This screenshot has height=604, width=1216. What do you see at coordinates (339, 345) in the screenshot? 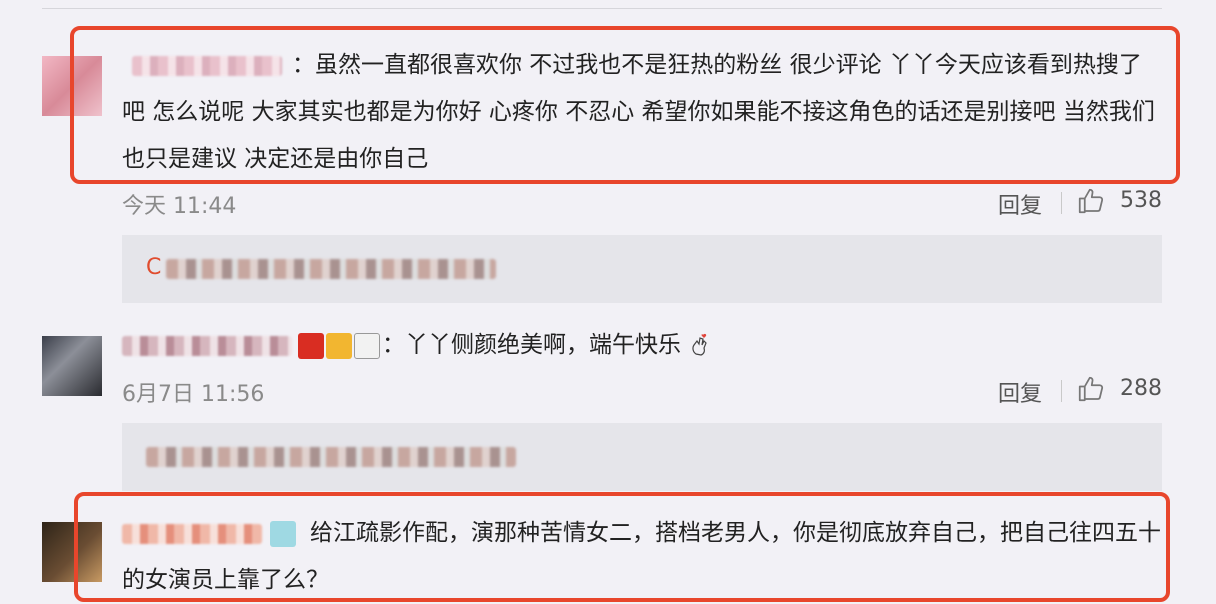
I see `gold-badge-icon` at bounding box center [339, 345].